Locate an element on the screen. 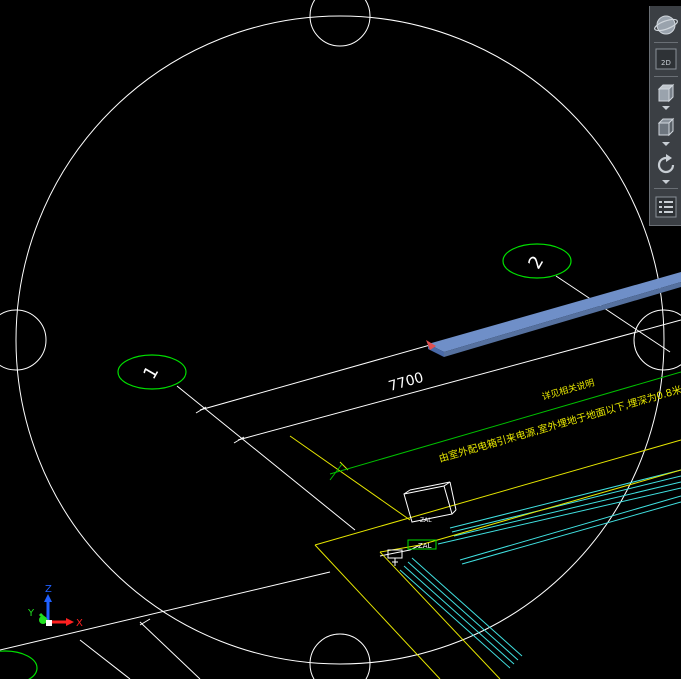 This screenshot has width=681, height=679. properties-grid-icon is located at coordinates (666, 207).